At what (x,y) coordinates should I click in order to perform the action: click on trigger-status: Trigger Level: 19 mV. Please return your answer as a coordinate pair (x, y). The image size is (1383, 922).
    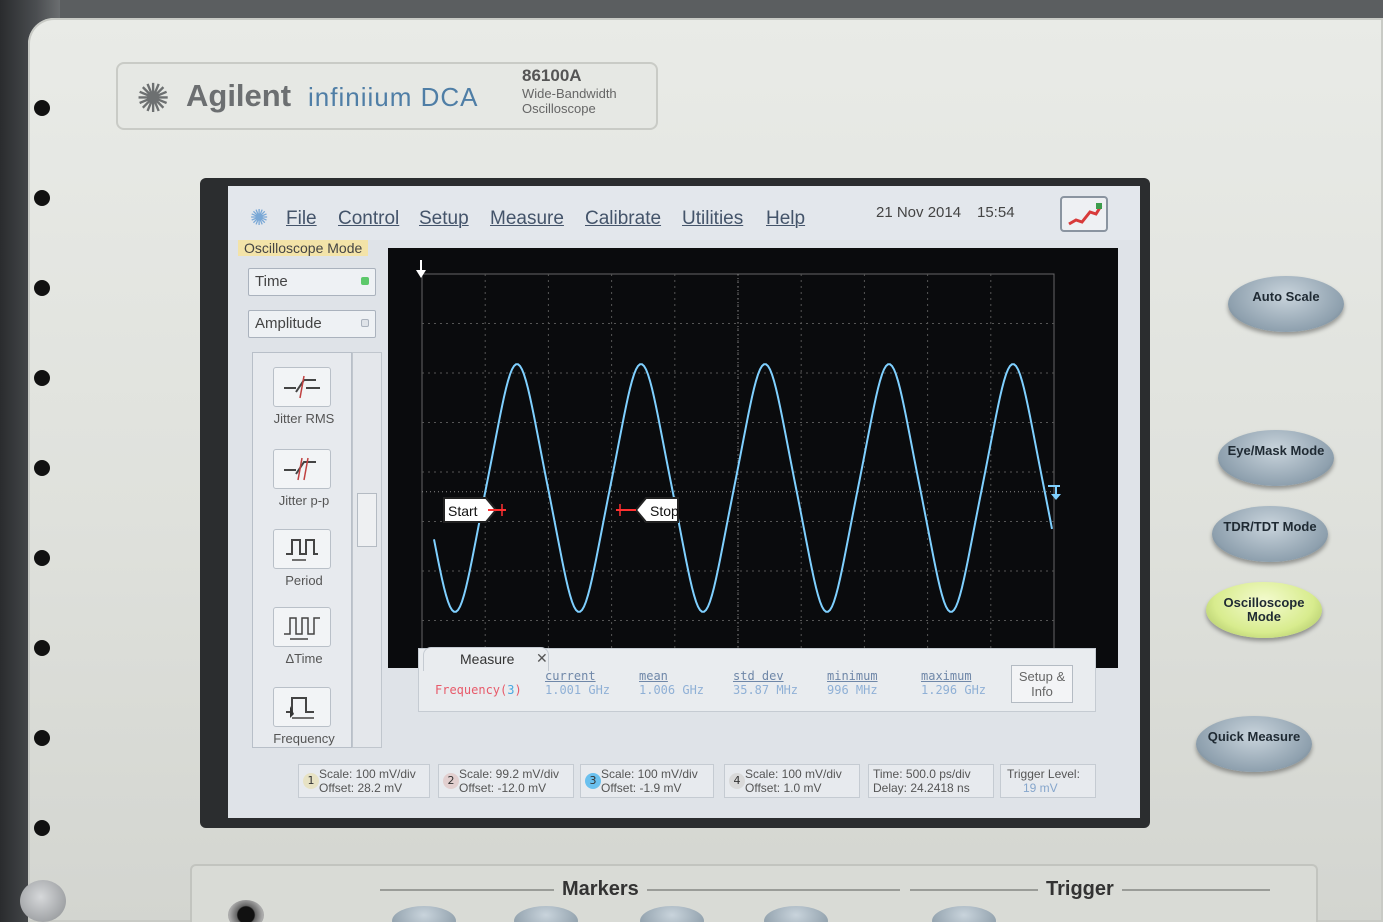
    Looking at the image, I should click on (1048, 781).